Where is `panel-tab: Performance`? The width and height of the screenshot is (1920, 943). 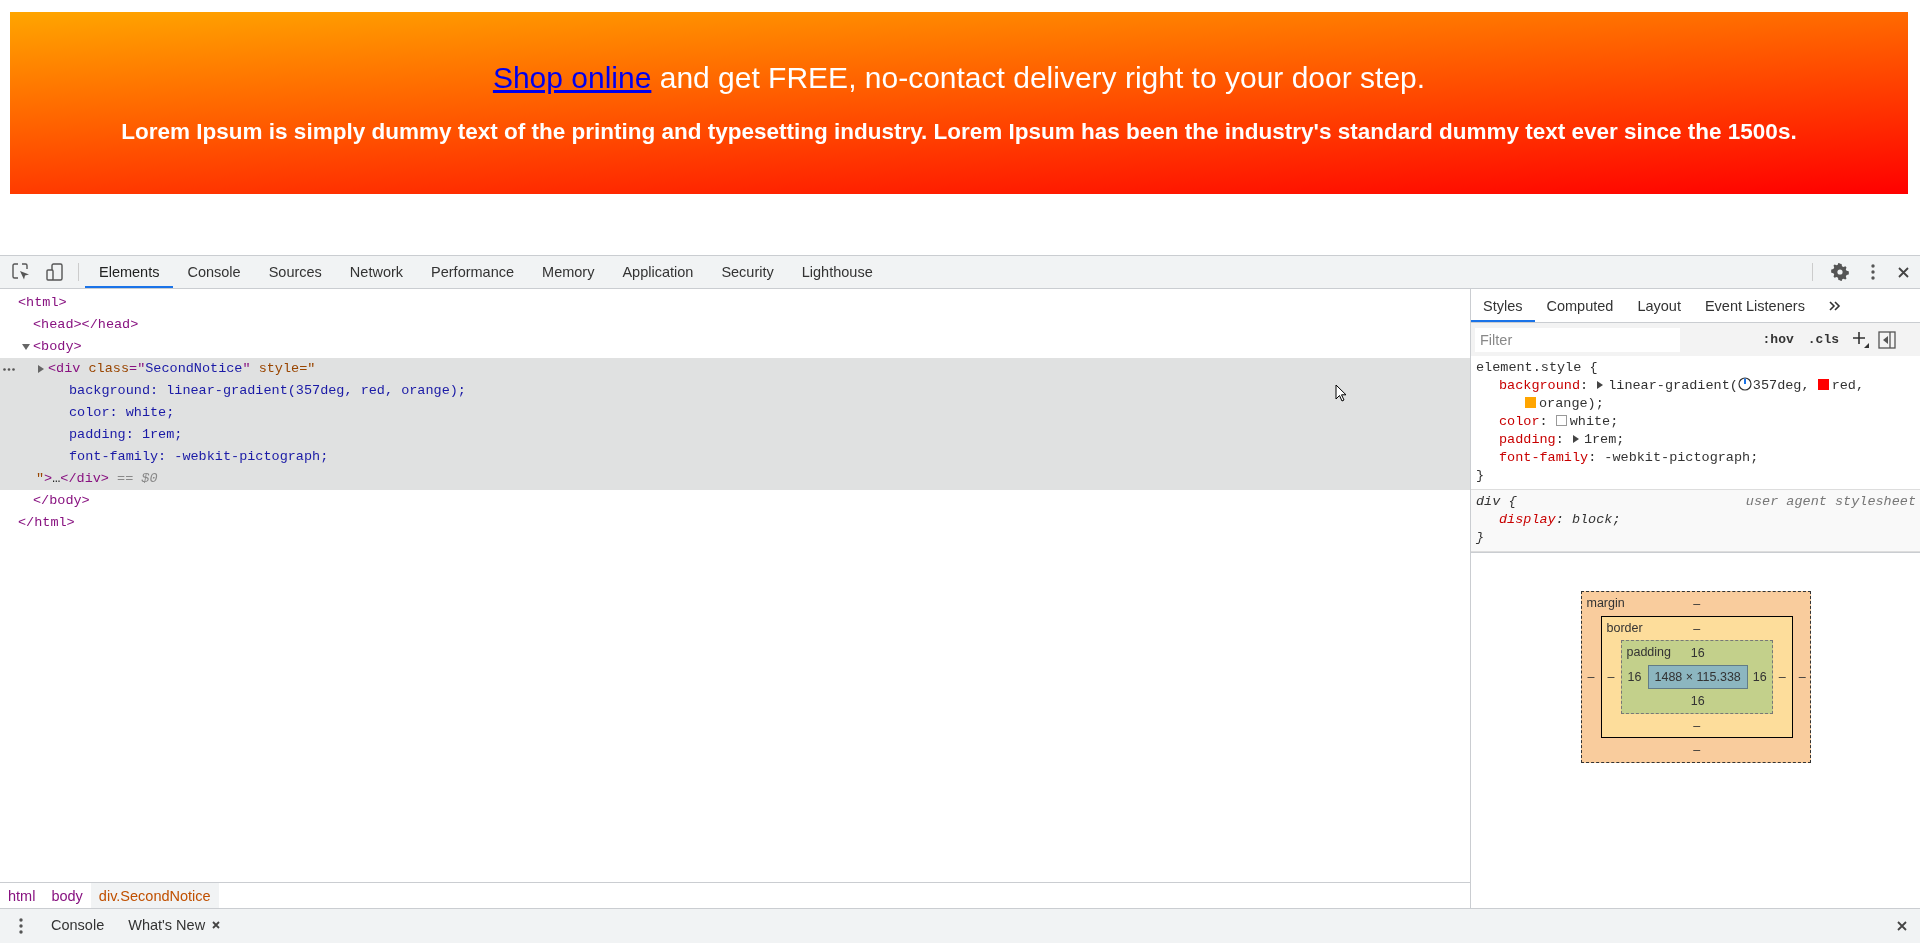
panel-tab: Performance is located at coordinates (473, 272).